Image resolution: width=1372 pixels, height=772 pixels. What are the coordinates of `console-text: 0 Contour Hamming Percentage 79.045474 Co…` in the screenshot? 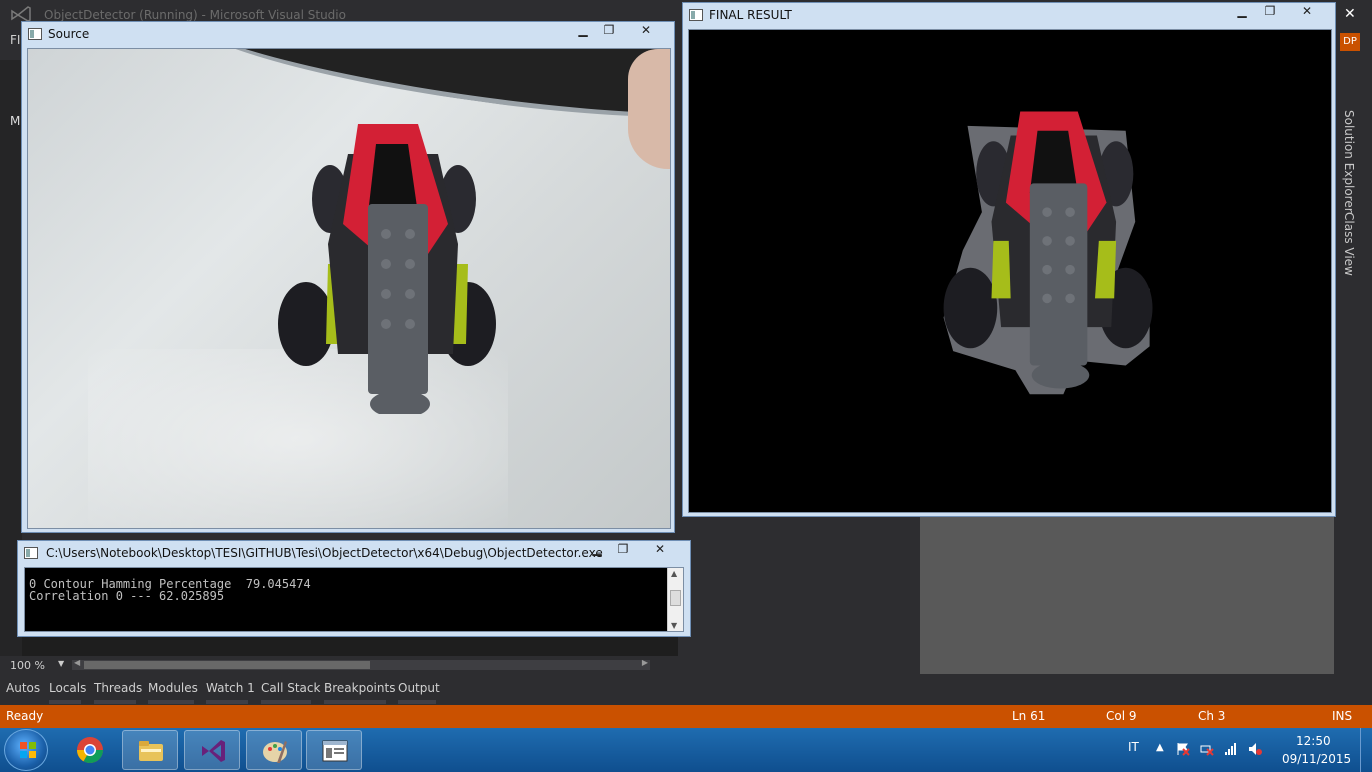 It's located at (170, 590).